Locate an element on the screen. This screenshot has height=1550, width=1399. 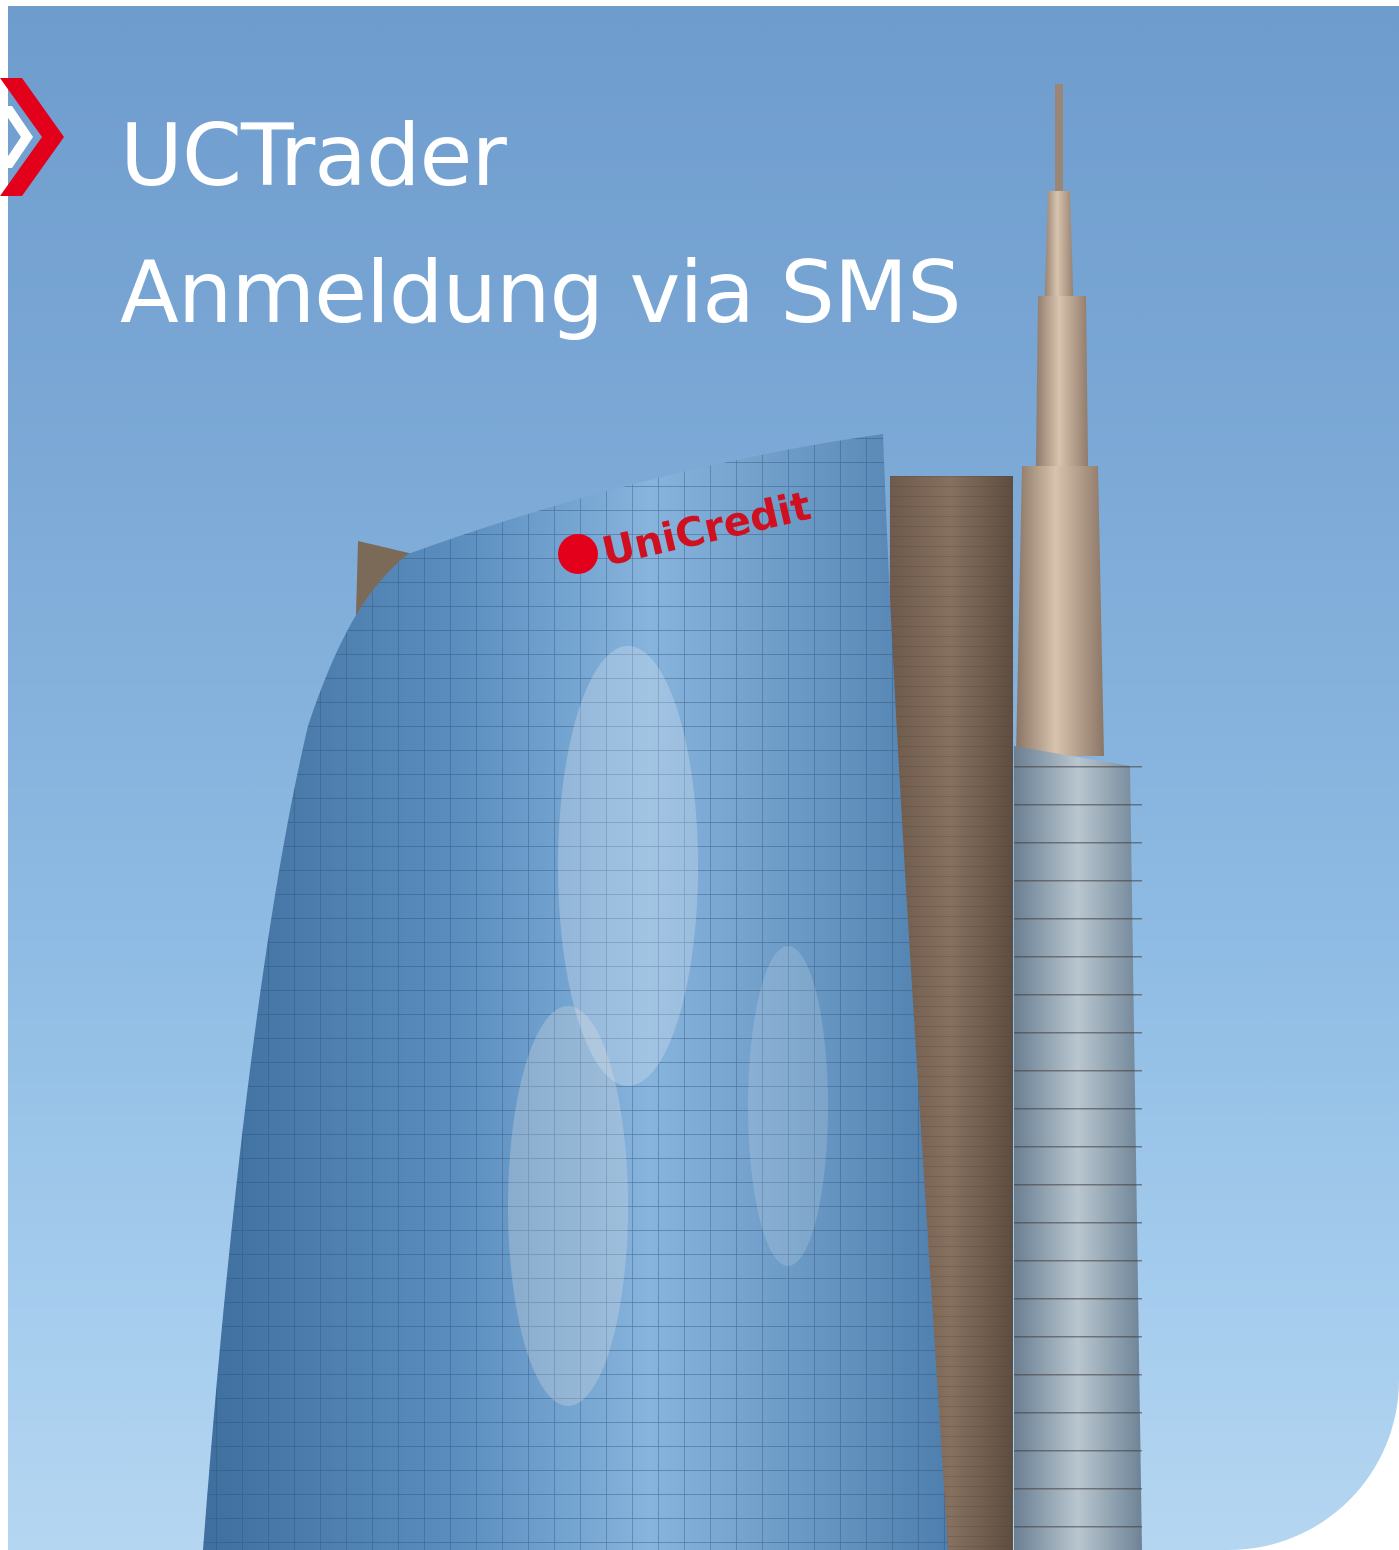
title-line-subtitle: Anmeldung via SMS is located at coordinates (541, 293).